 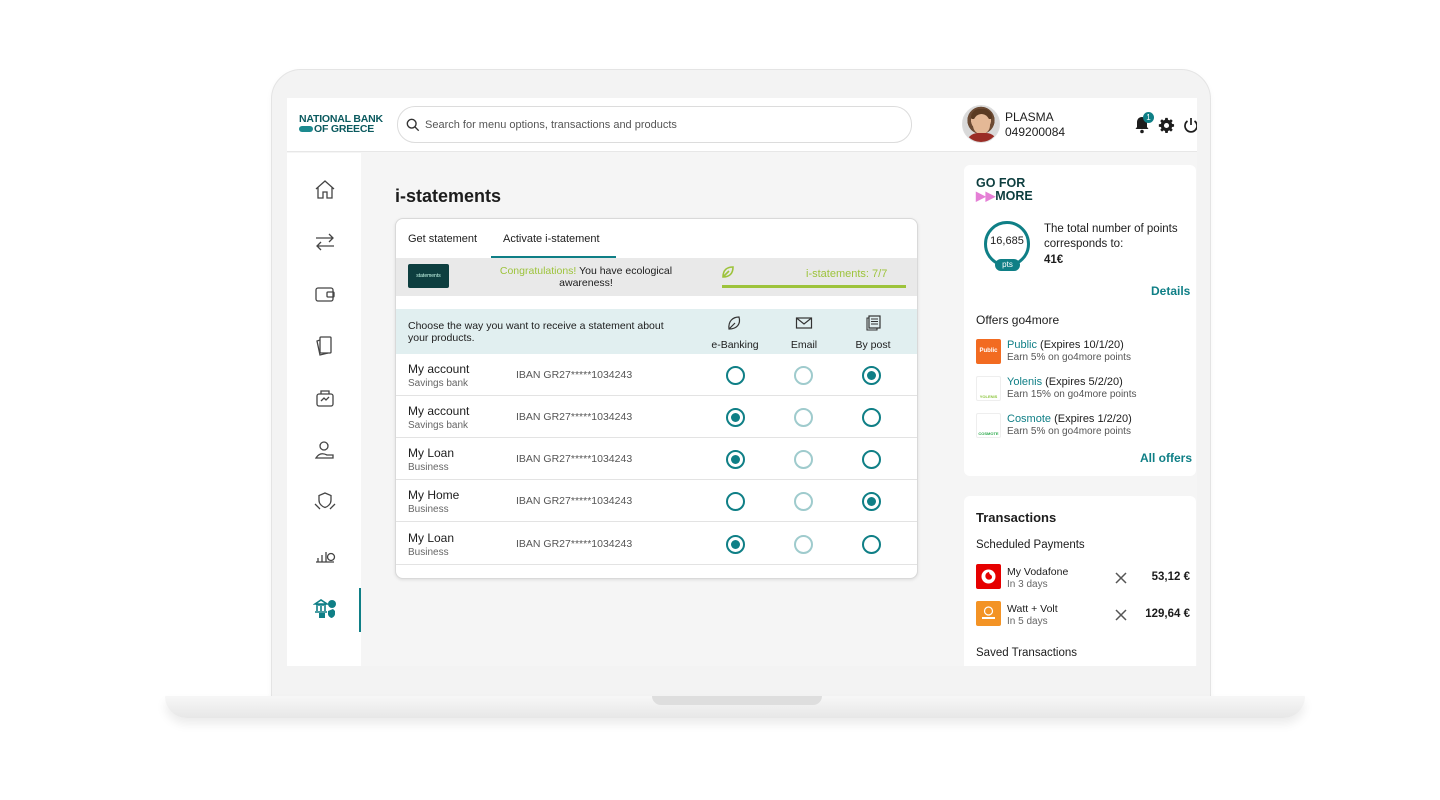 What do you see at coordinates (1065, 382) in the screenshot?
I see `offer-item: Yolenis (Expires 5/2/20)` at bounding box center [1065, 382].